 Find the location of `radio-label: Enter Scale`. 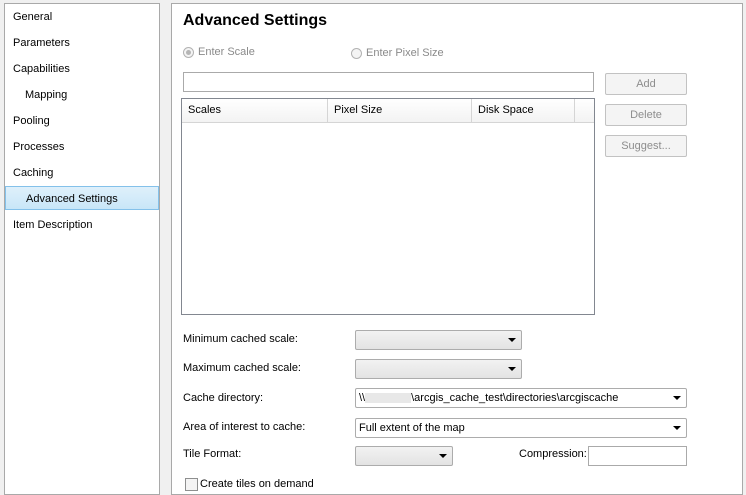

radio-label: Enter Scale is located at coordinates (226, 52).